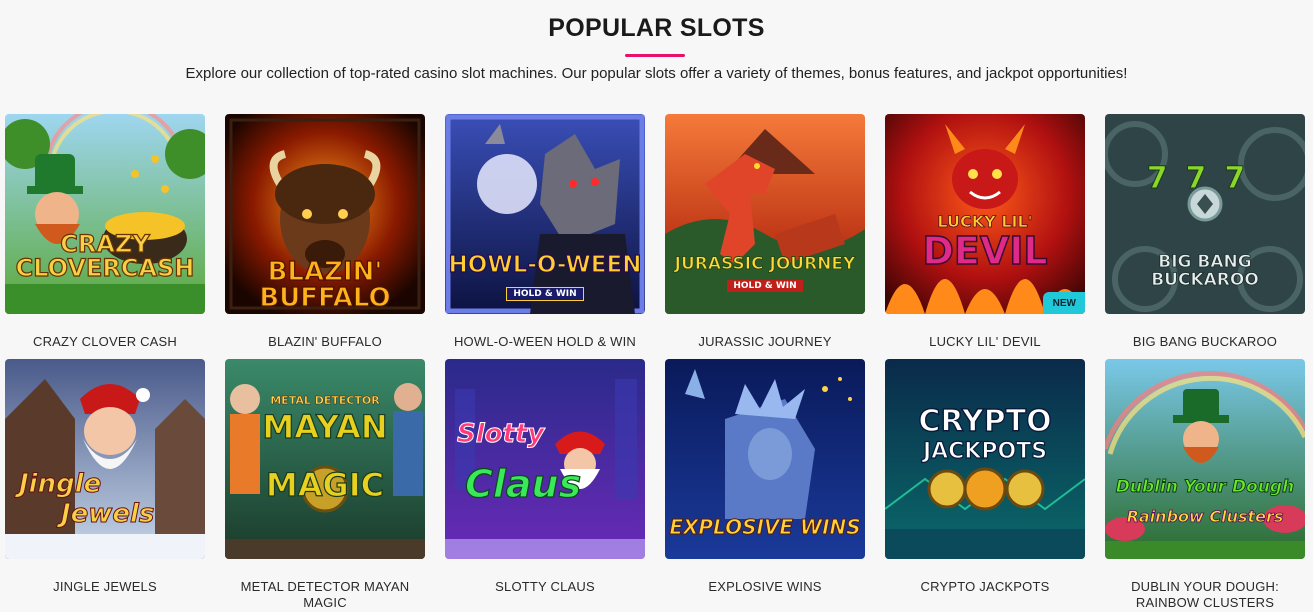 Image resolution: width=1313 pixels, height=612 pixels. What do you see at coordinates (105, 587) in the screenshot?
I see `game-title: JINGLE JEWELS` at bounding box center [105, 587].